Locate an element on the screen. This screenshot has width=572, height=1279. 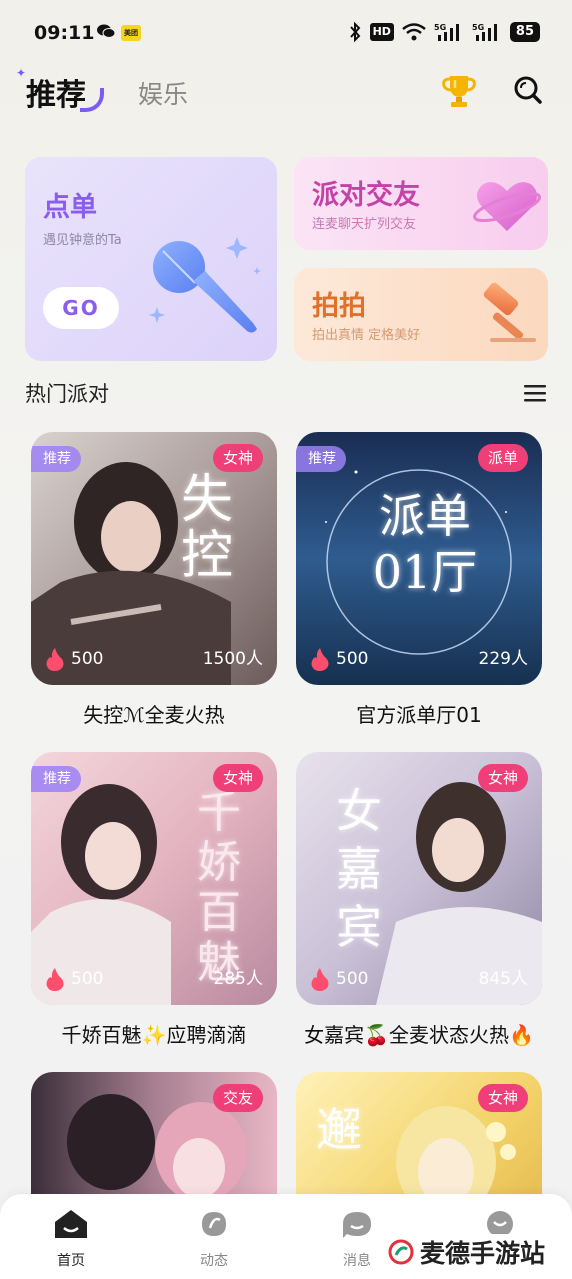
signal-icon-2: 5G is located at coordinates (484, 32).